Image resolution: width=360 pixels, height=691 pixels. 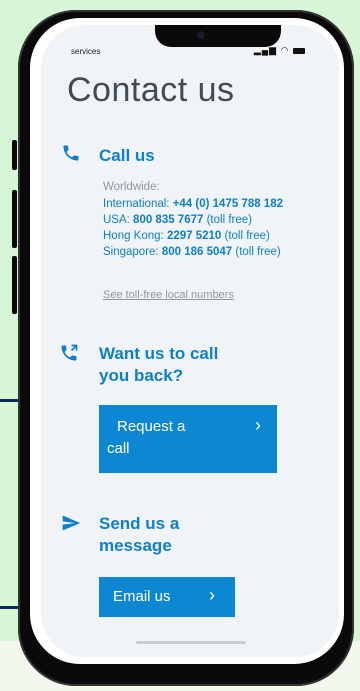 What do you see at coordinates (151, 426) in the screenshot?
I see `request-call-label-line1: Request a` at bounding box center [151, 426].